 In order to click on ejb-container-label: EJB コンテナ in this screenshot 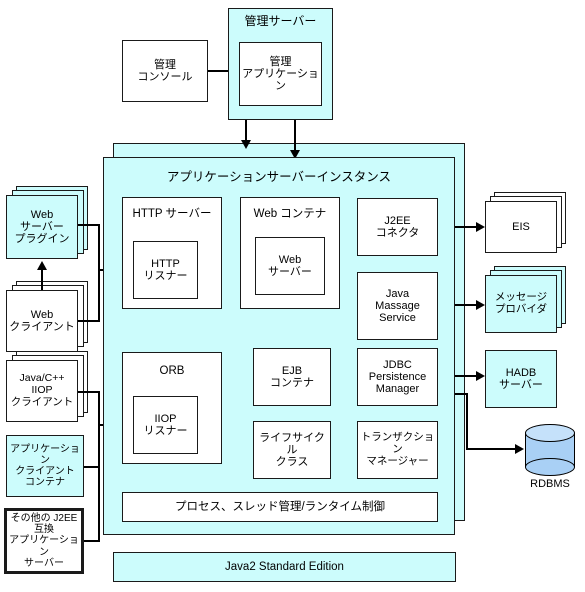, I will do `click(292, 376)`.